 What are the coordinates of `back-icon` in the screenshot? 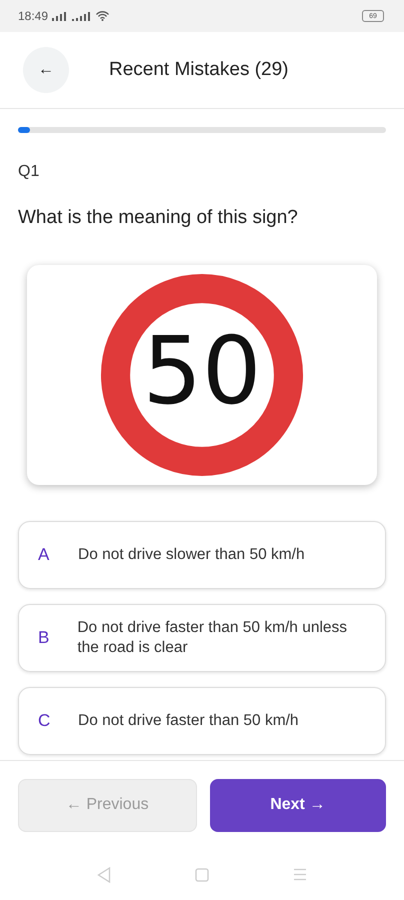 It's located at (104, 874).